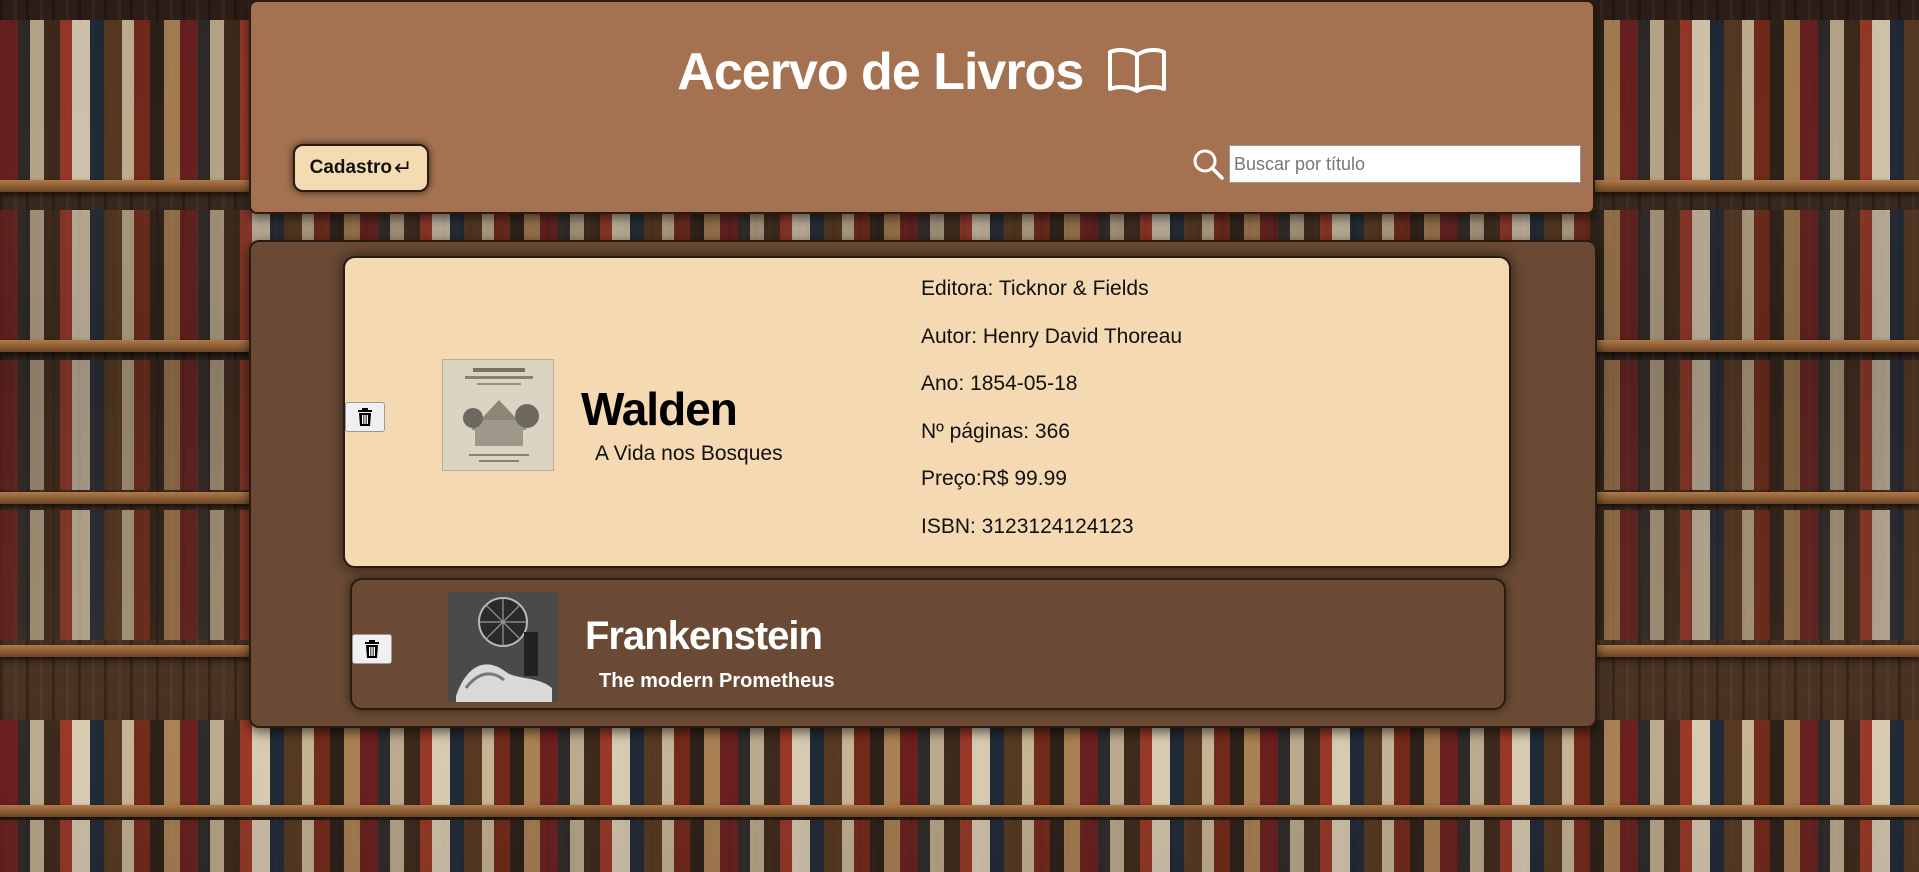 The height and width of the screenshot is (872, 1919). What do you see at coordinates (1405, 164) in the screenshot?
I see `search-input` at bounding box center [1405, 164].